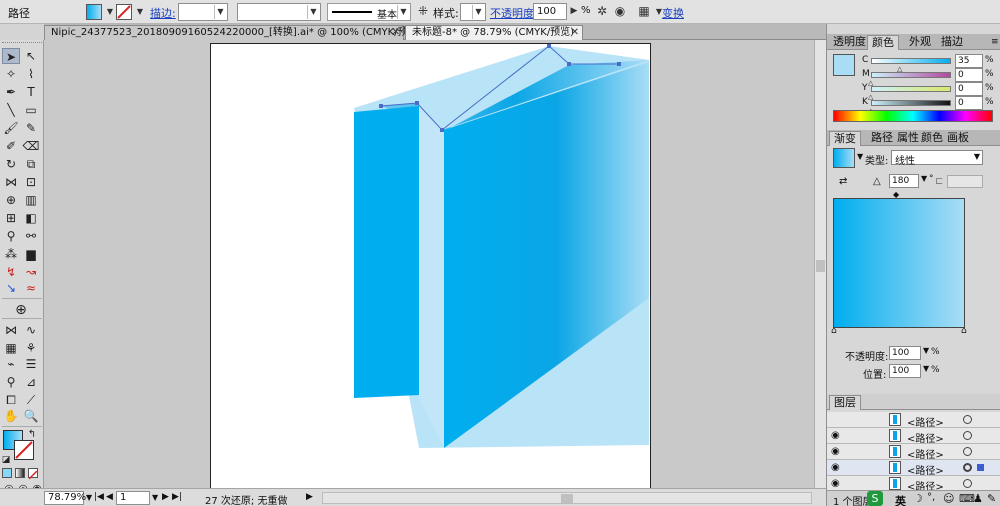 This screenshot has width=1000, height=506. Describe the element at coordinates (31, 146) in the screenshot. I see `eraser-tool-icon: ⌫` at that location.